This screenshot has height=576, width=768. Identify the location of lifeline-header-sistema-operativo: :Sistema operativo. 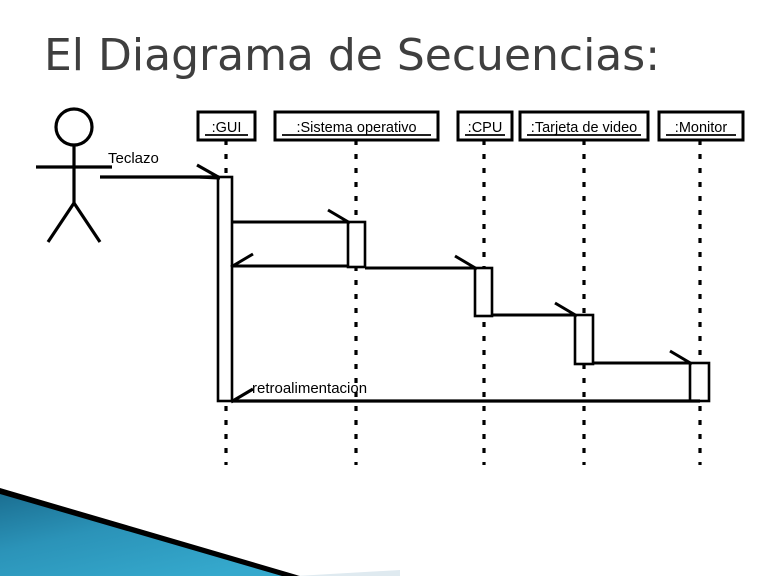
(356, 126).